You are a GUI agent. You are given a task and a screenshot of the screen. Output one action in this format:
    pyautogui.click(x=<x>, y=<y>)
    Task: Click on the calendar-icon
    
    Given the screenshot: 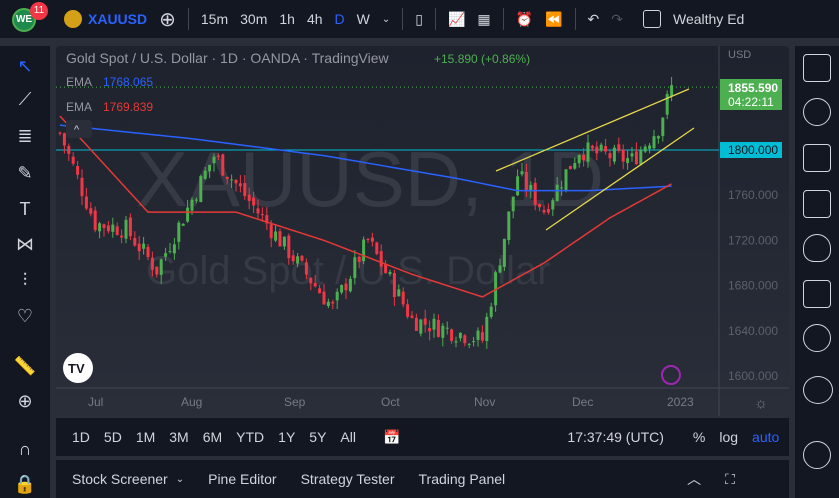 What is the action you would take?
    pyautogui.click(x=817, y=294)
    